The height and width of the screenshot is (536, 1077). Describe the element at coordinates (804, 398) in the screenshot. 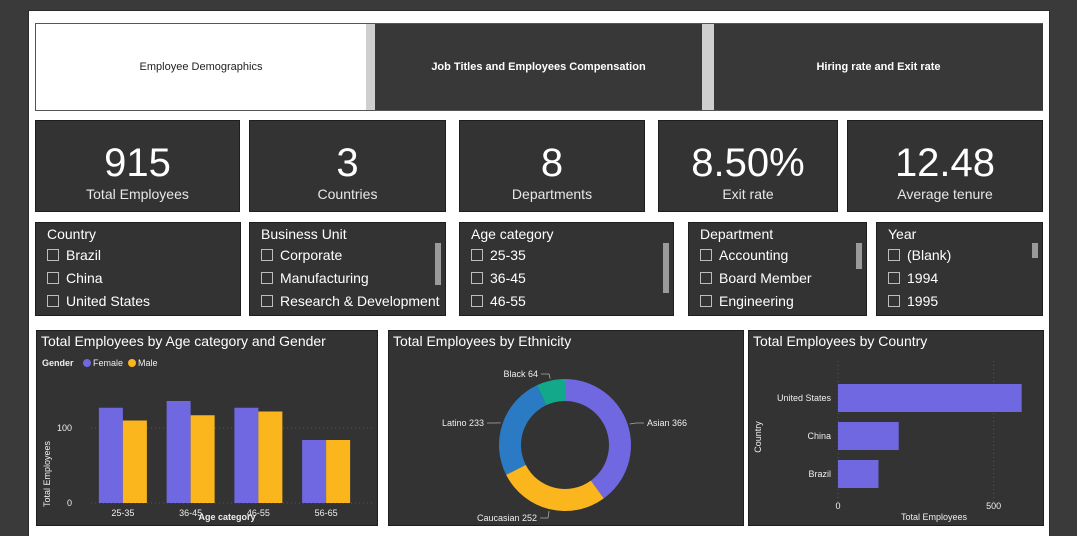

I see `y-tick-label: United States` at that location.